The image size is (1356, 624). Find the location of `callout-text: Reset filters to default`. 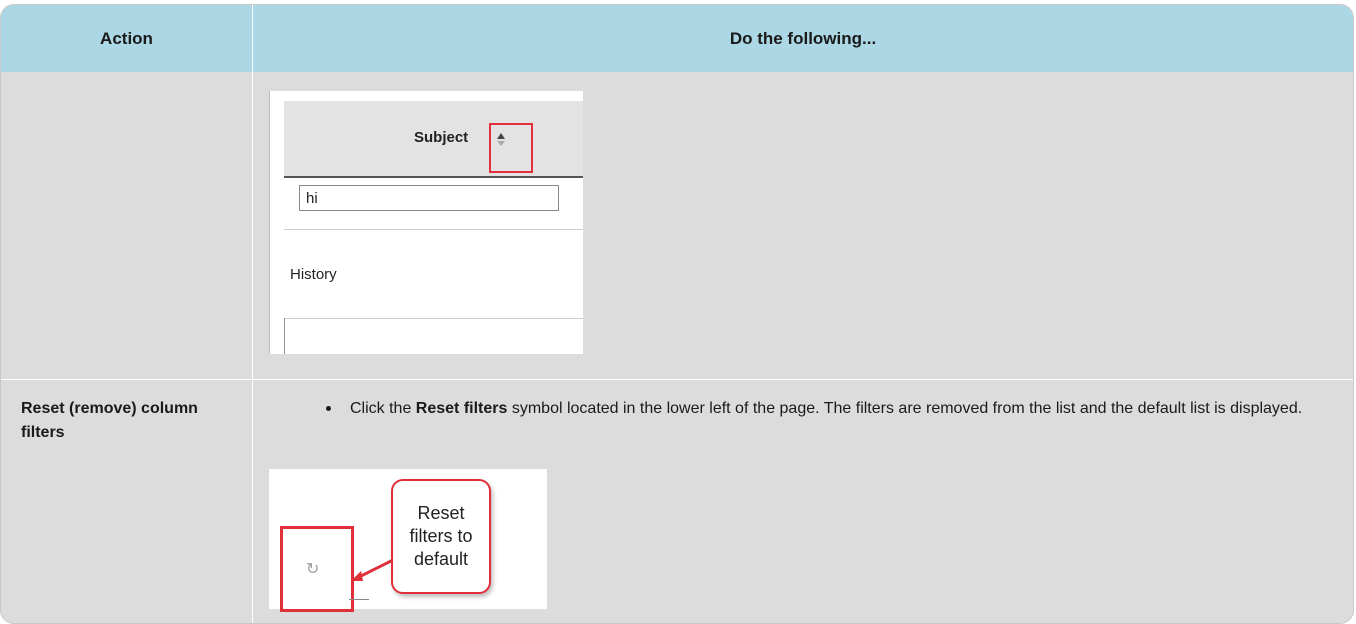

callout-text: Reset filters to default is located at coordinates (441, 536).